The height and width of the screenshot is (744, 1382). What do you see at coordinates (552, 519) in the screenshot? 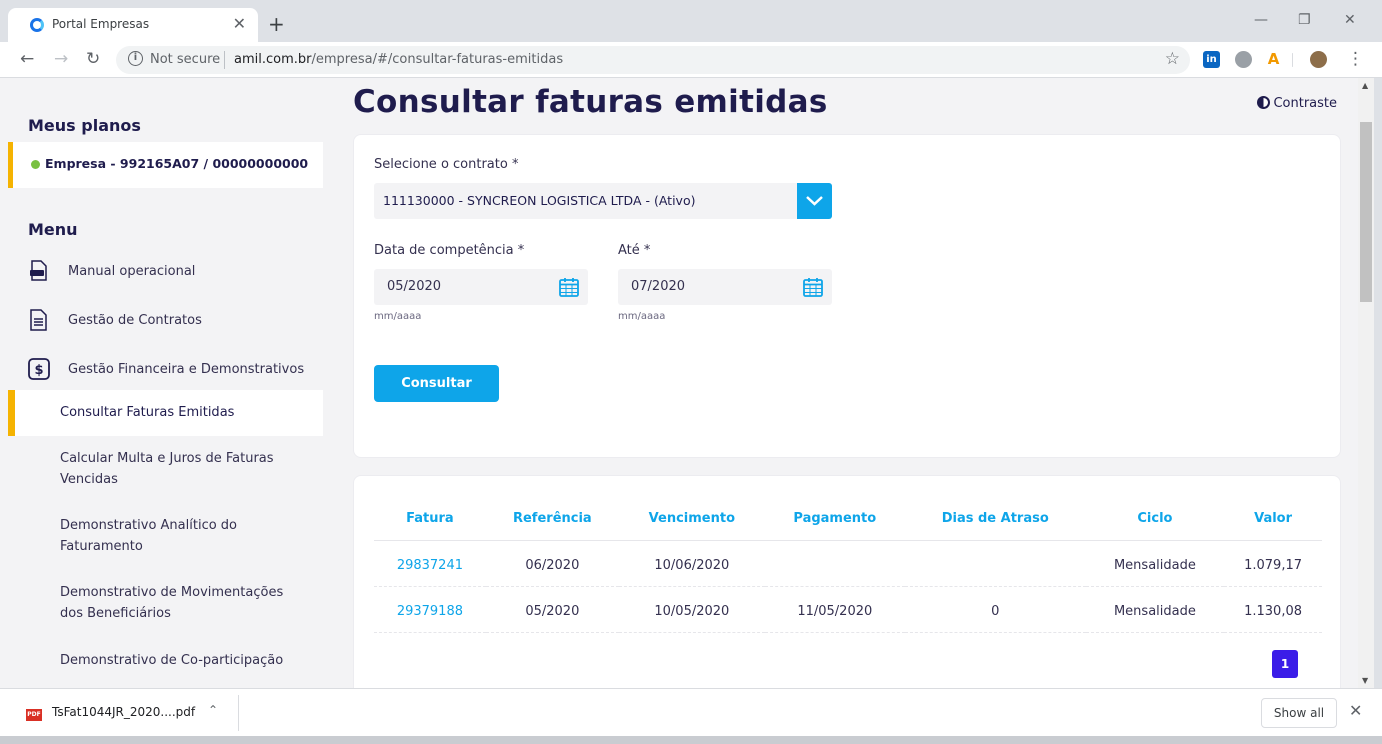
I see `column-header-referencia: Referência` at bounding box center [552, 519].